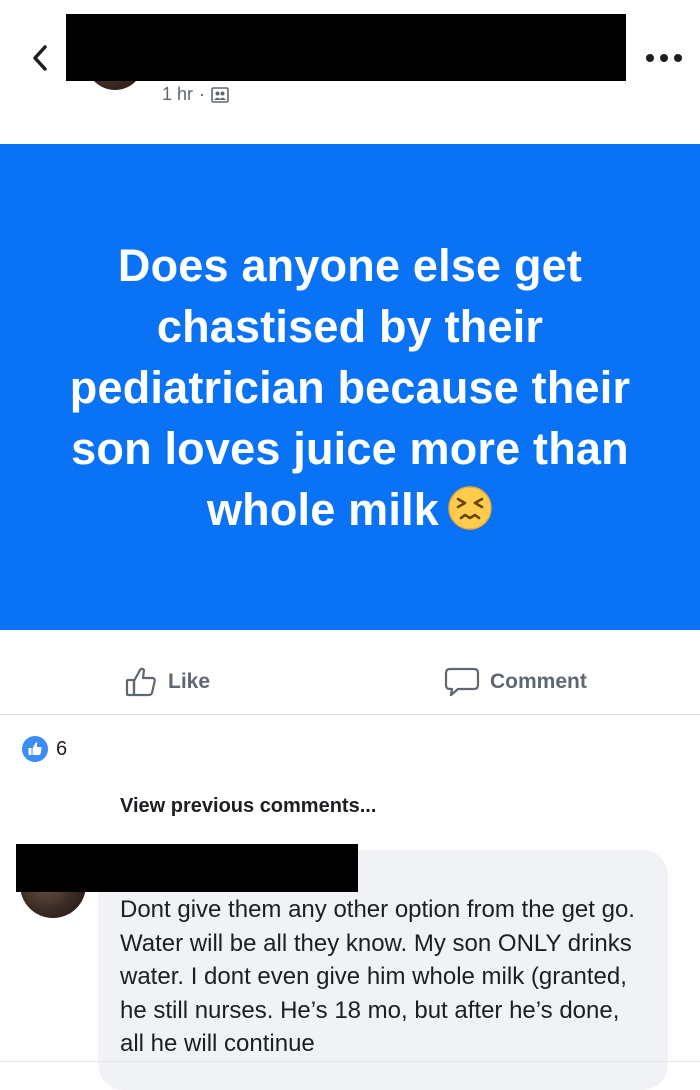 The width and height of the screenshot is (700, 1090). Describe the element at coordinates (350, 1061) in the screenshot. I see `bottom-divider` at that location.